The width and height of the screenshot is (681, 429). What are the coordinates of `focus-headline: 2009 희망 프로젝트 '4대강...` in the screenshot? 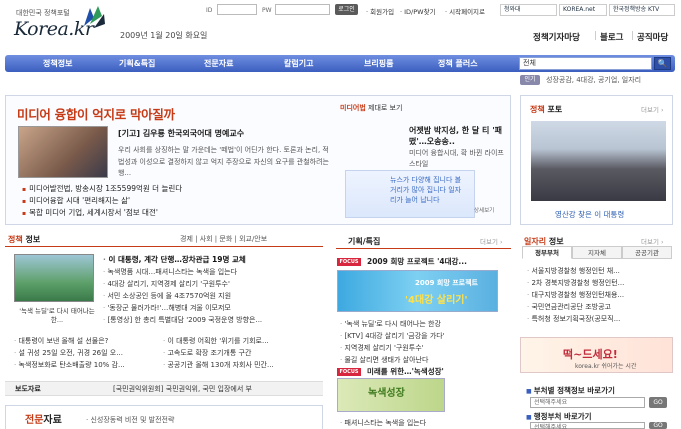 It's located at (417, 261).